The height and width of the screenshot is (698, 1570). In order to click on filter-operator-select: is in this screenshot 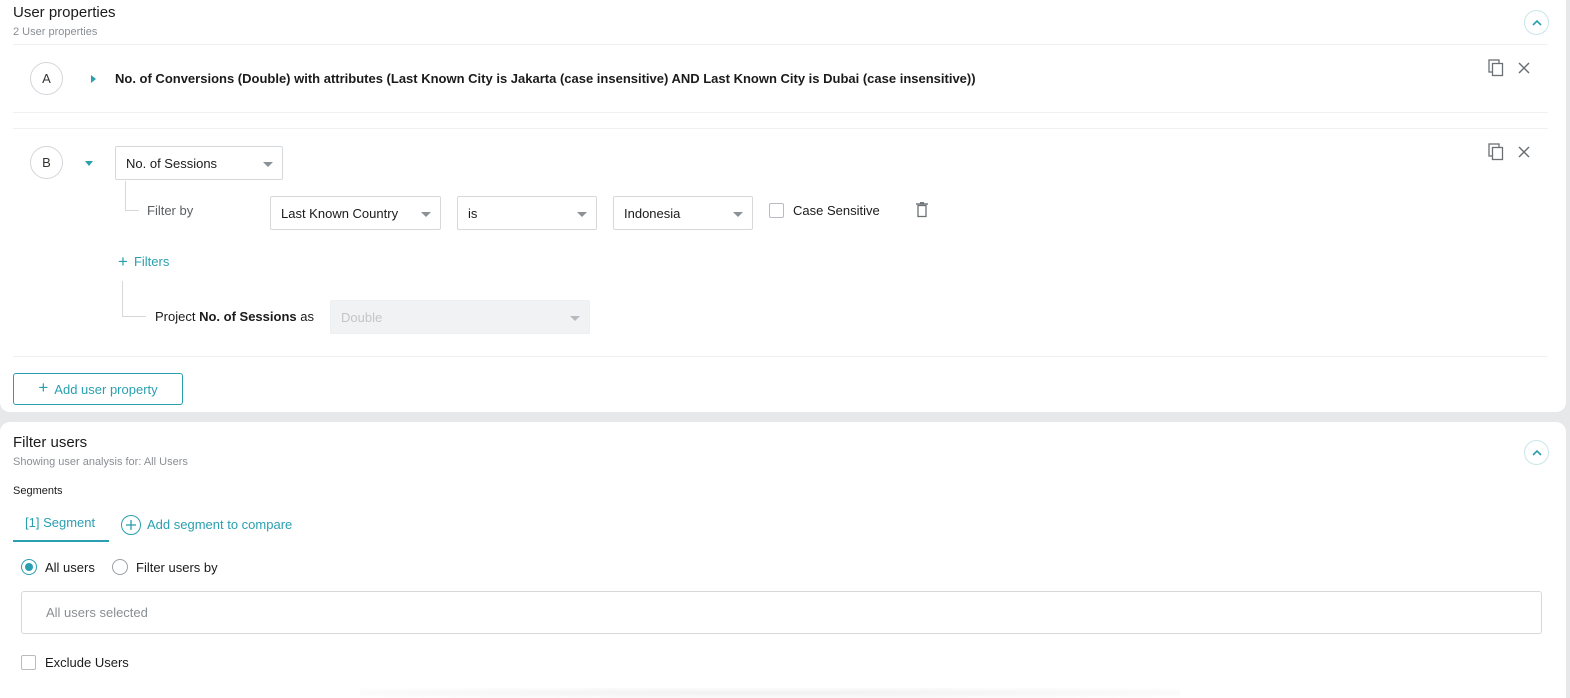, I will do `click(527, 213)`.